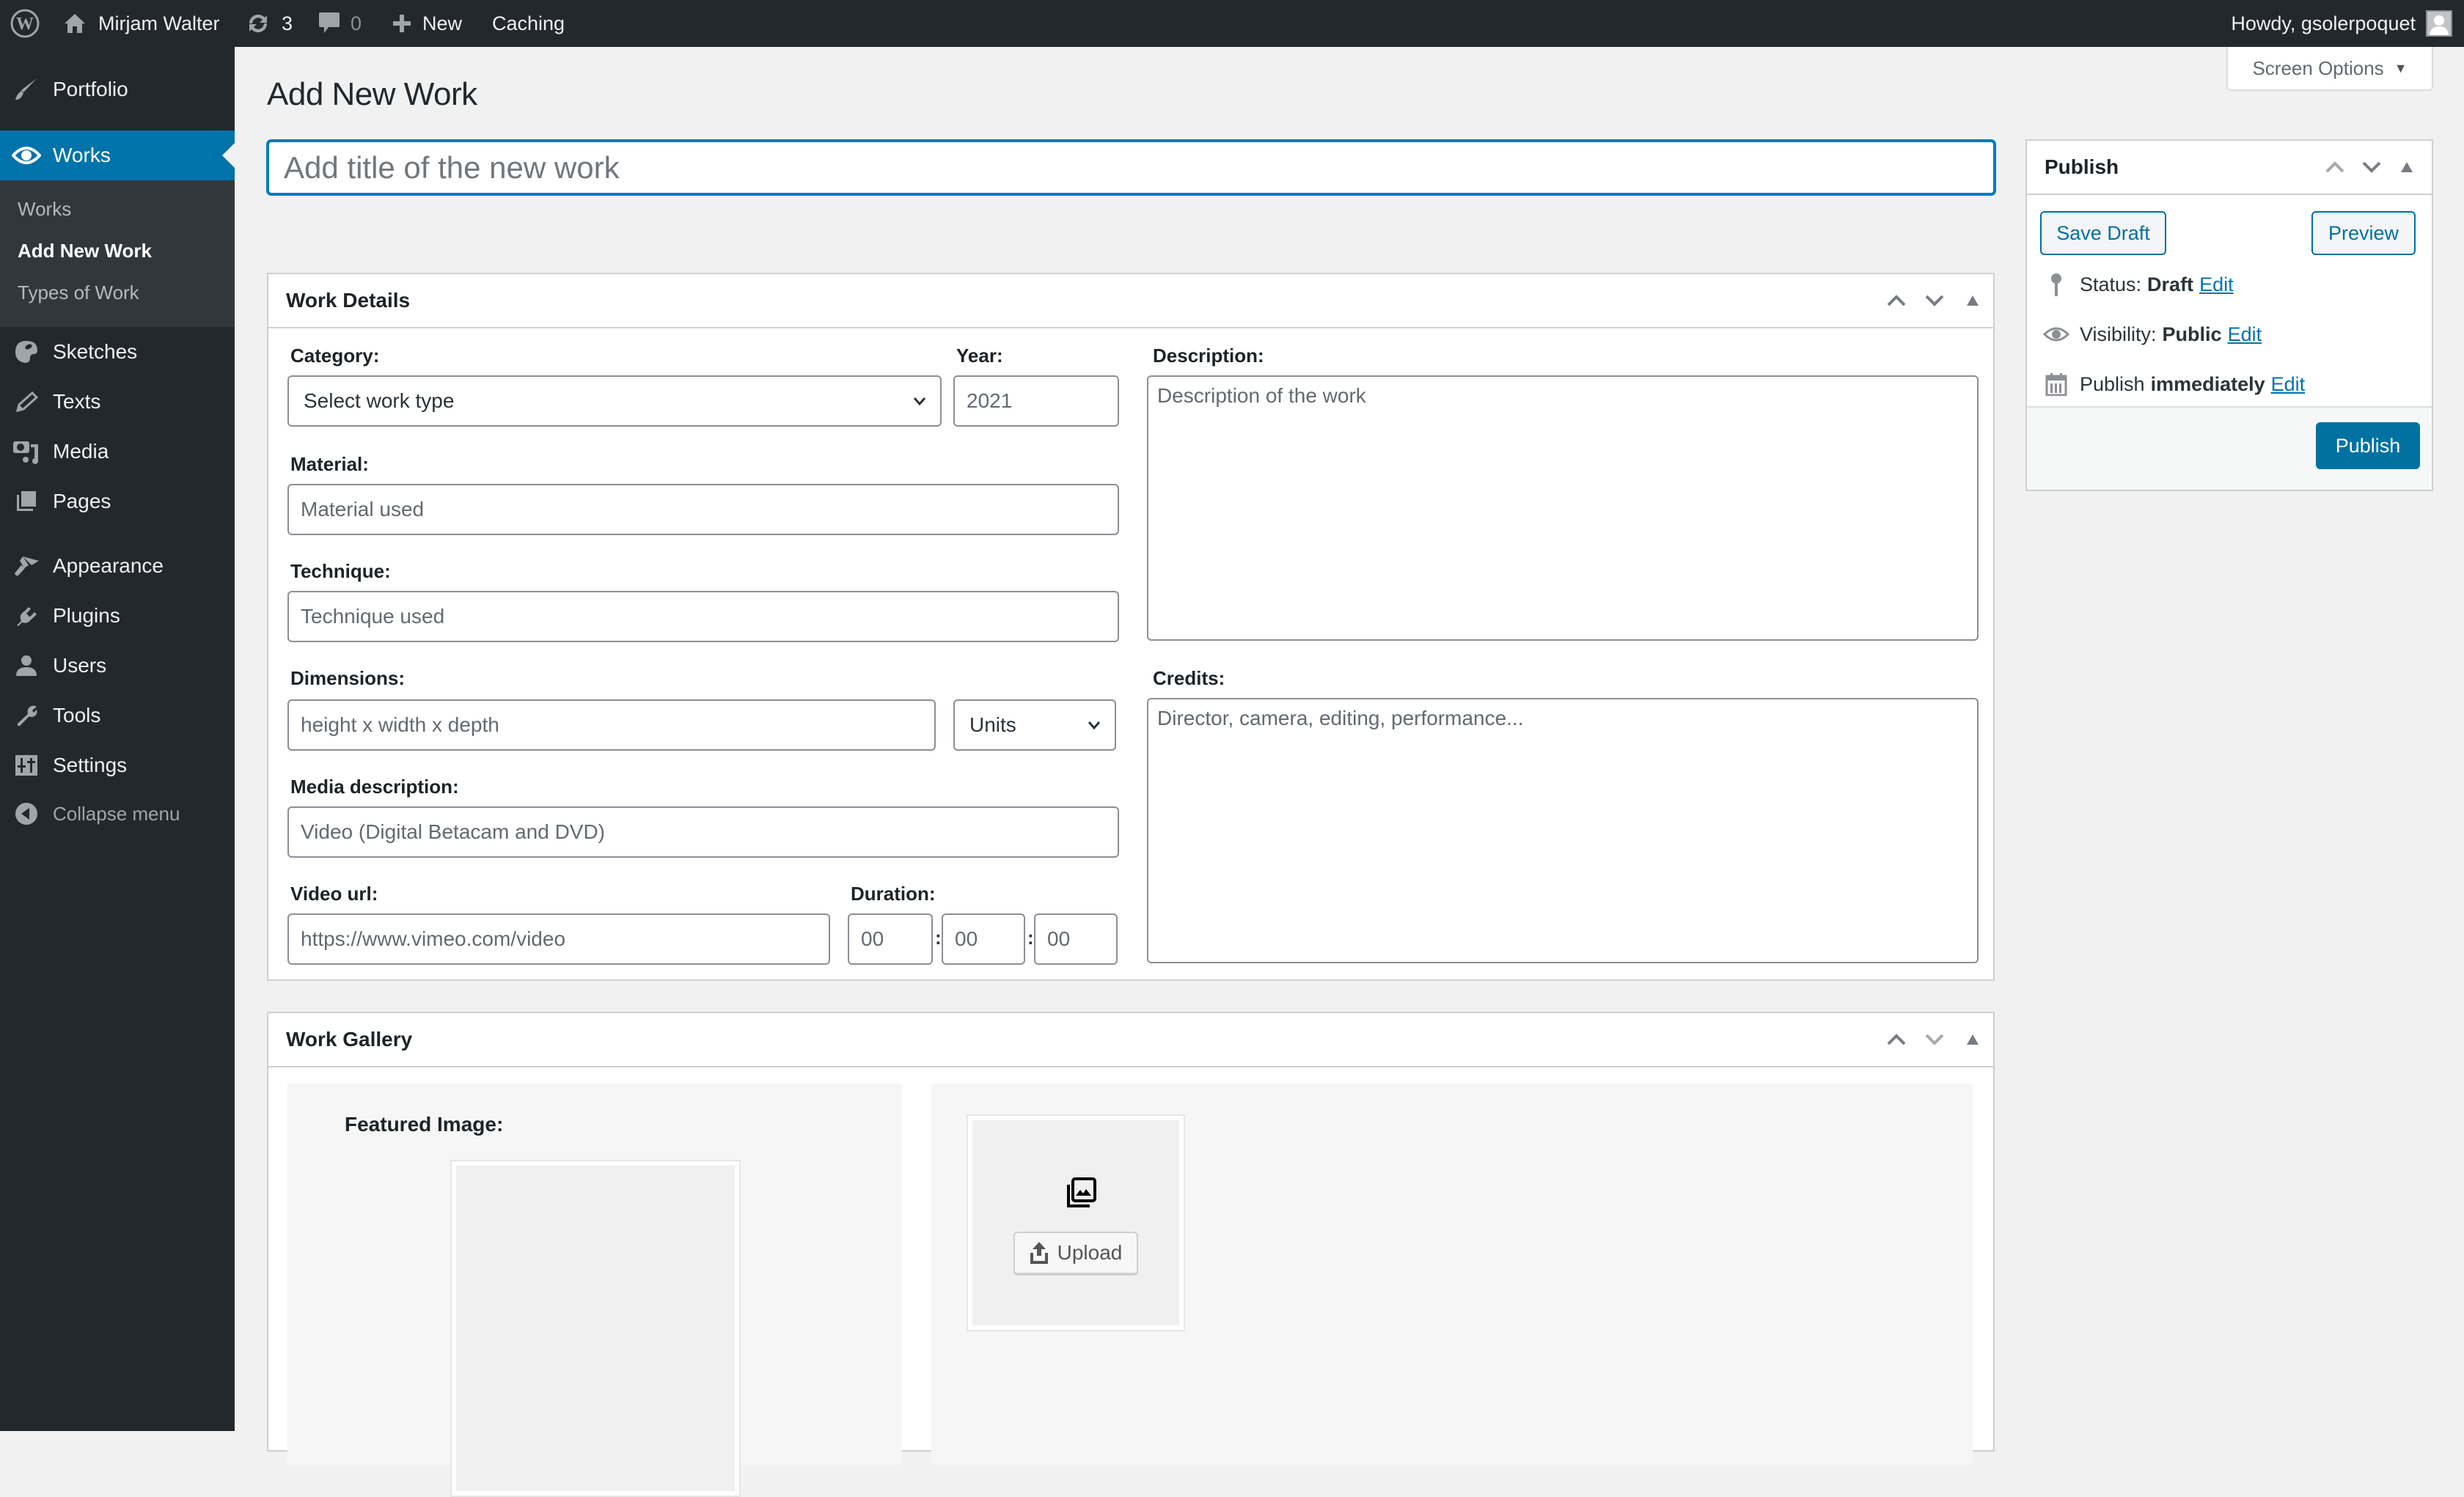 This screenshot has width=2464, height=1497. I want to click on units-selected-value: Units, so click(992, 724).